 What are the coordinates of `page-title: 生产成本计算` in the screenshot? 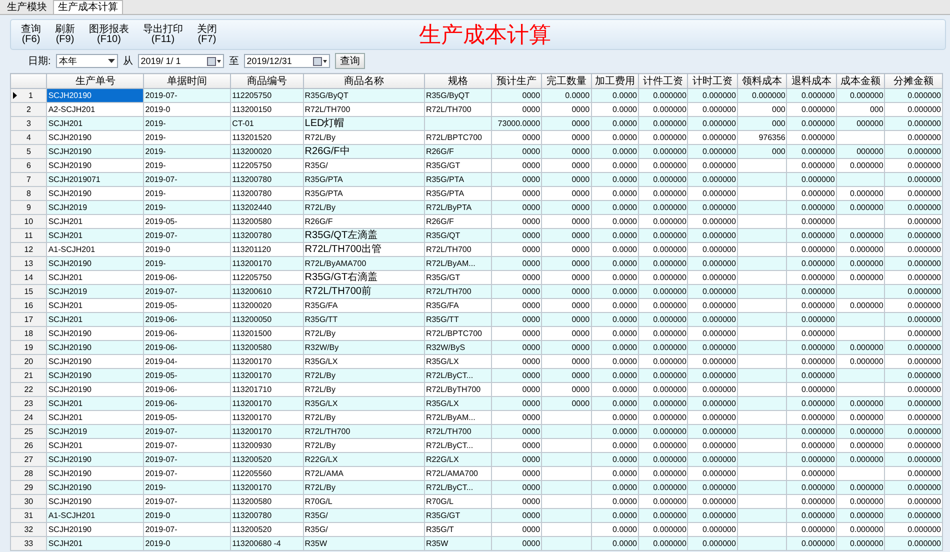 It's located at (485, 36).